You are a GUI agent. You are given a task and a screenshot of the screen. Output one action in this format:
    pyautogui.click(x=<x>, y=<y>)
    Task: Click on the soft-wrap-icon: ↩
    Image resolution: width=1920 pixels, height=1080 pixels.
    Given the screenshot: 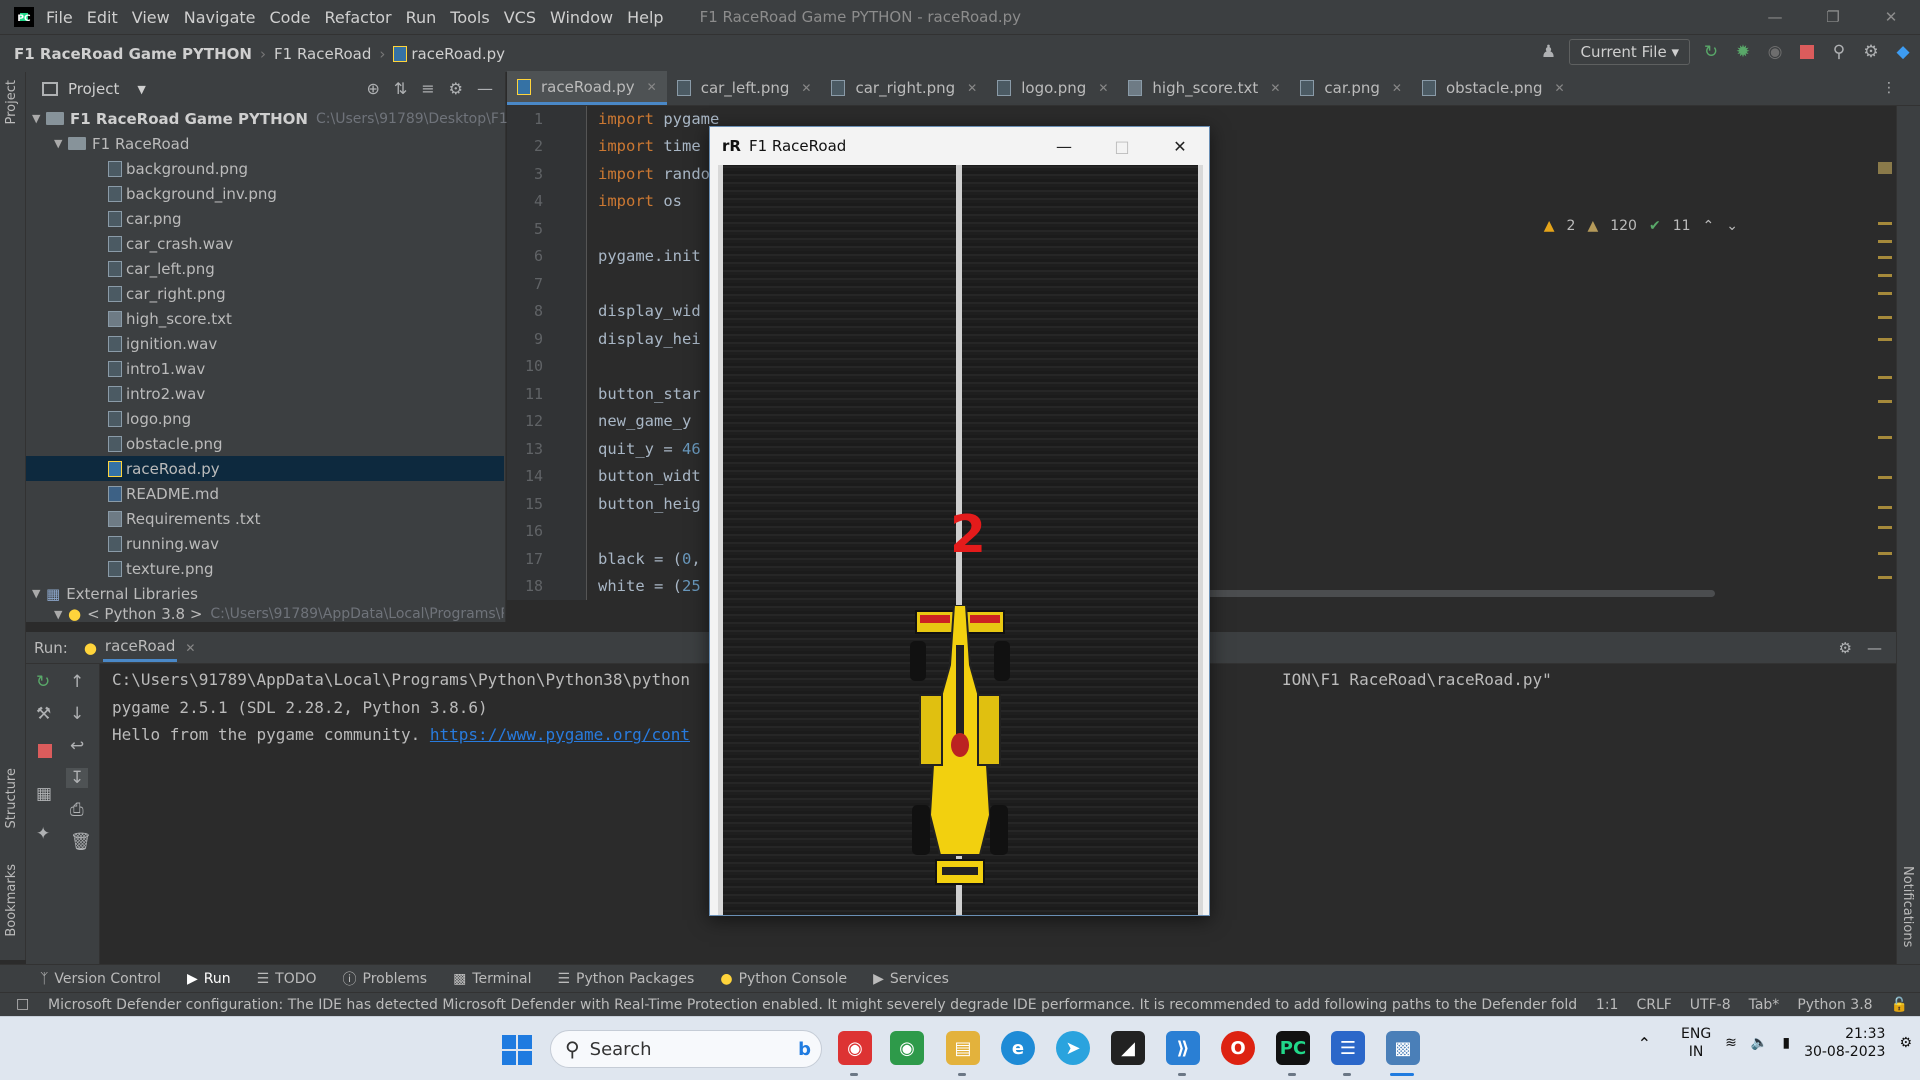 What is the action you would take?
    pyautogui.click(x=77, y=746)
    